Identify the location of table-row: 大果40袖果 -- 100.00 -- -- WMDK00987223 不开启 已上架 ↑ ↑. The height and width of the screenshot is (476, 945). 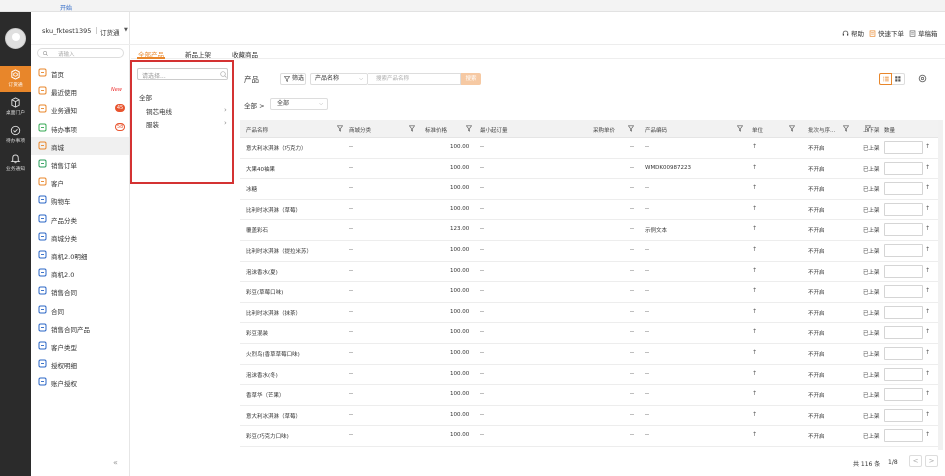
(590, 169).